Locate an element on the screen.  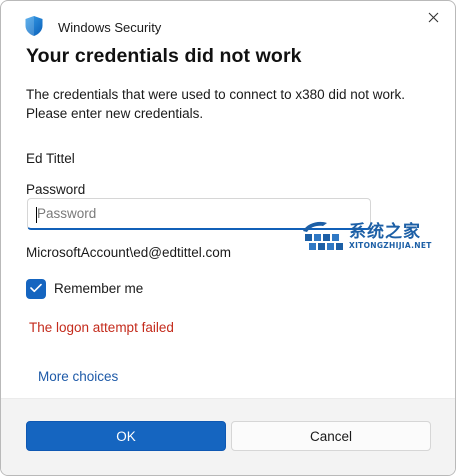
more-choices-link: More choices is located at coordinates (78, 376).